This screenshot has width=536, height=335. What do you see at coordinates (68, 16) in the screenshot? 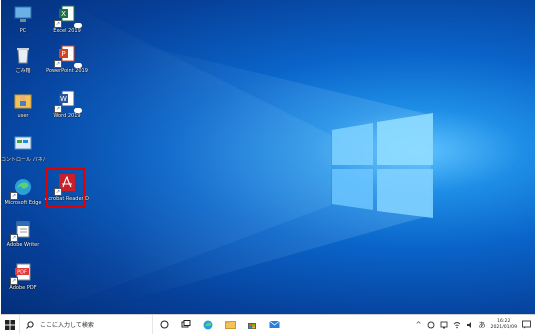
I see `excel-icon: X ↗` at bounding box center [68, 16].